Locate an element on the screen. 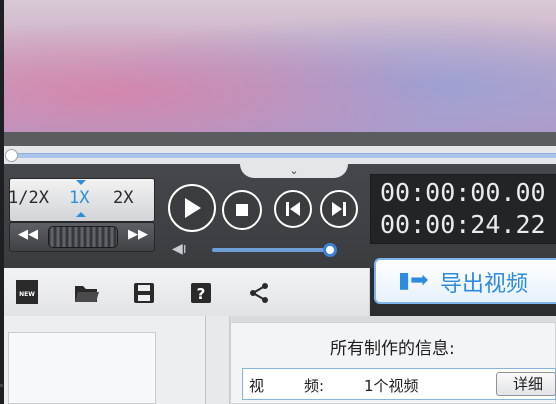 The image size is (556, 404). speed-marker-top-icon is located at coordinates (81, 182).